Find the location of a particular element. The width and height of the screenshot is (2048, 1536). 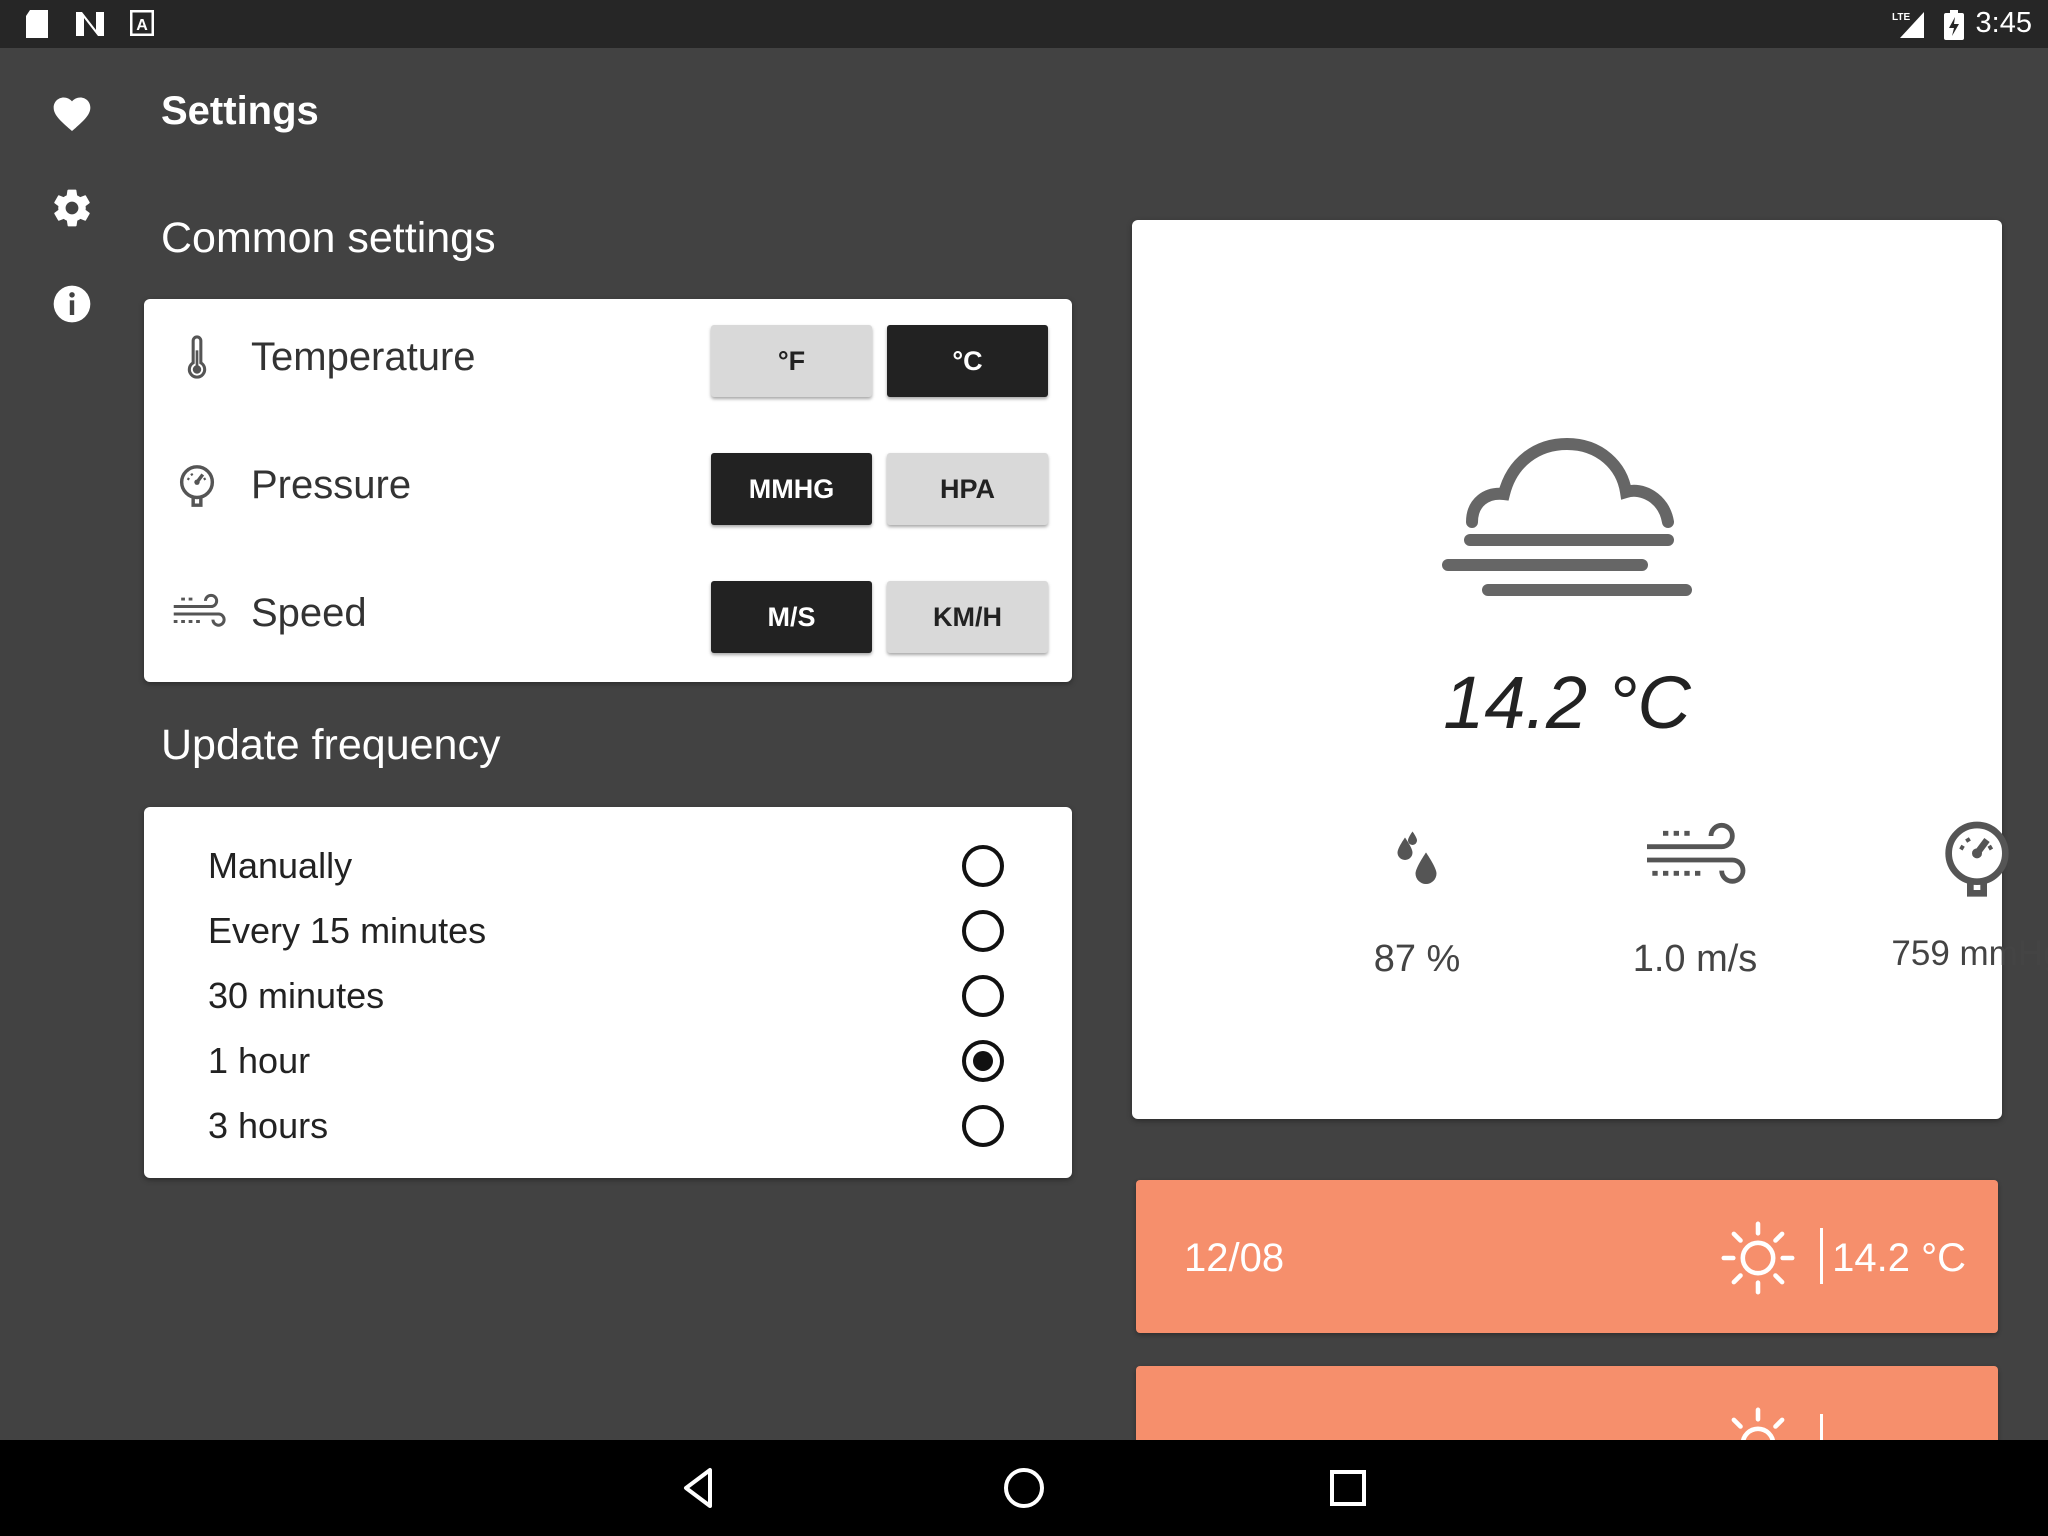

frequency-label: 3 hours is located at coordinates (268, 1125).